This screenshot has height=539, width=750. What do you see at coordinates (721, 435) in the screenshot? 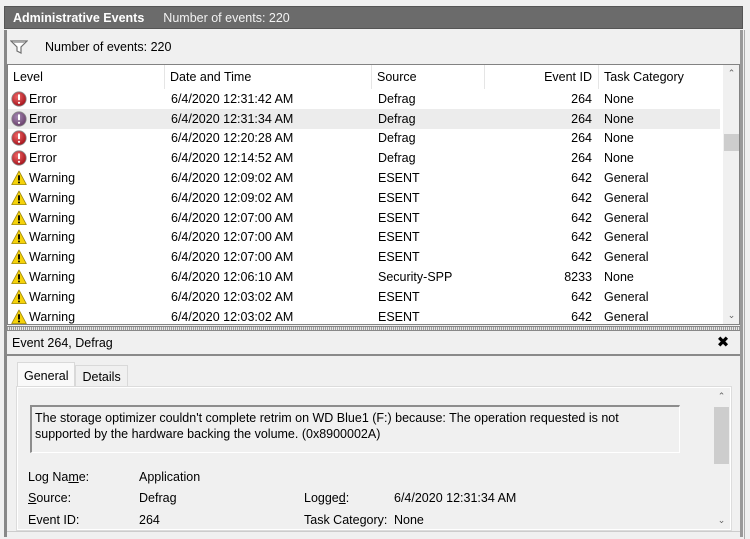
I see `detail-scroll-thumb` at bounding box center [721, 435].